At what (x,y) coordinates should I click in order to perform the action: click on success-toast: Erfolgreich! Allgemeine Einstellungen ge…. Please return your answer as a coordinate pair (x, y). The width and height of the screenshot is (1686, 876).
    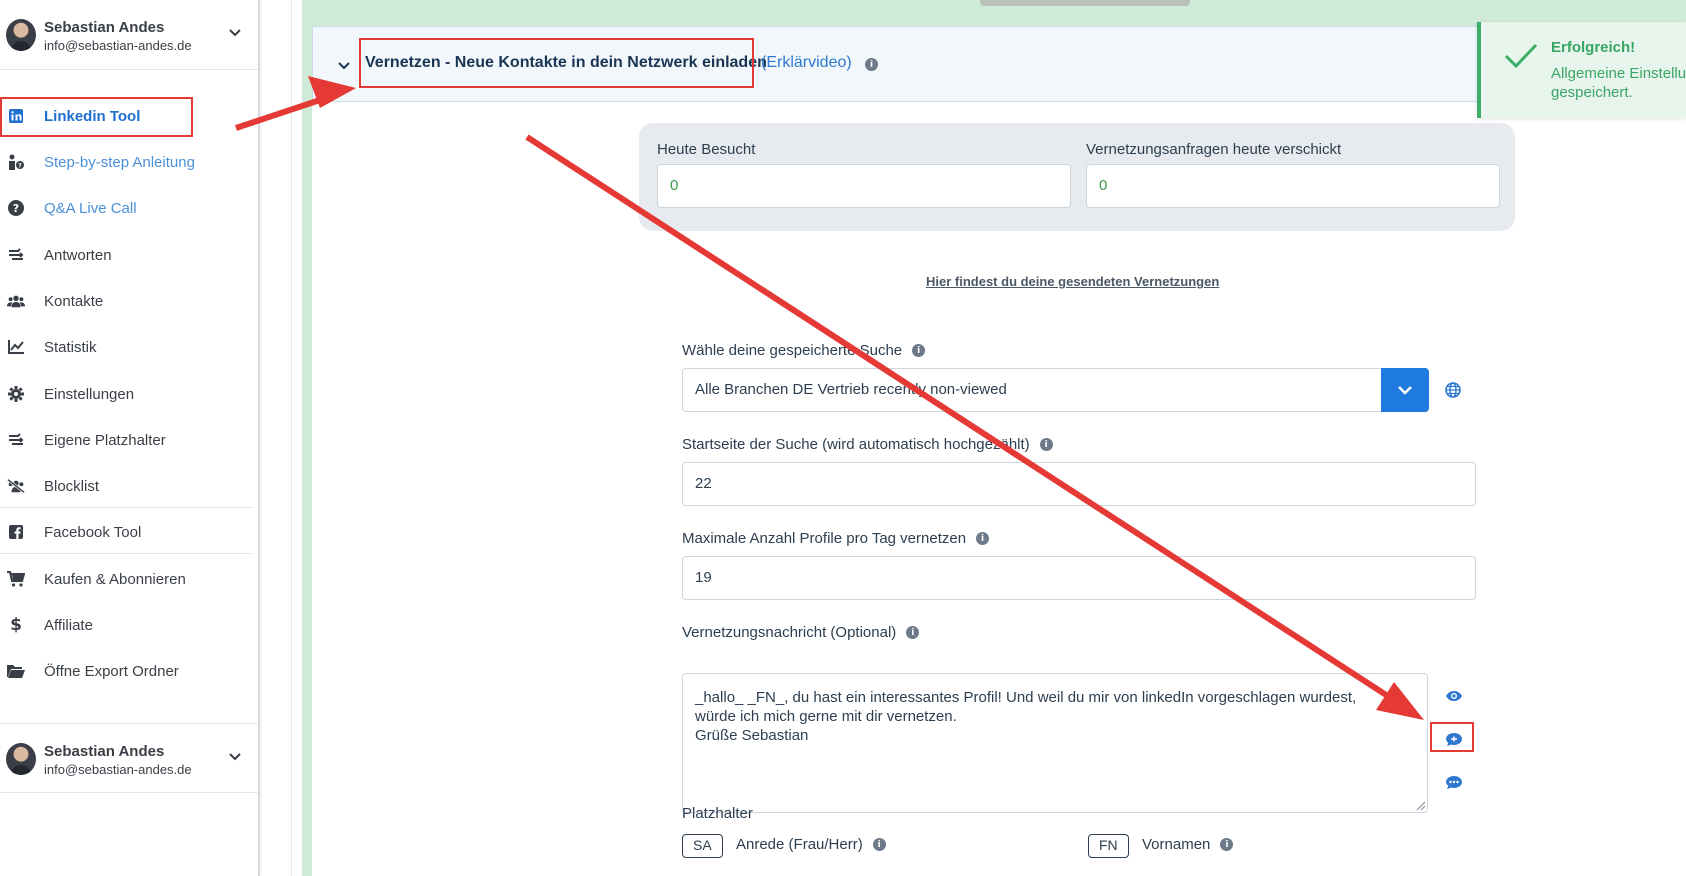
    Looking at the image, I should click on (1581, 70).